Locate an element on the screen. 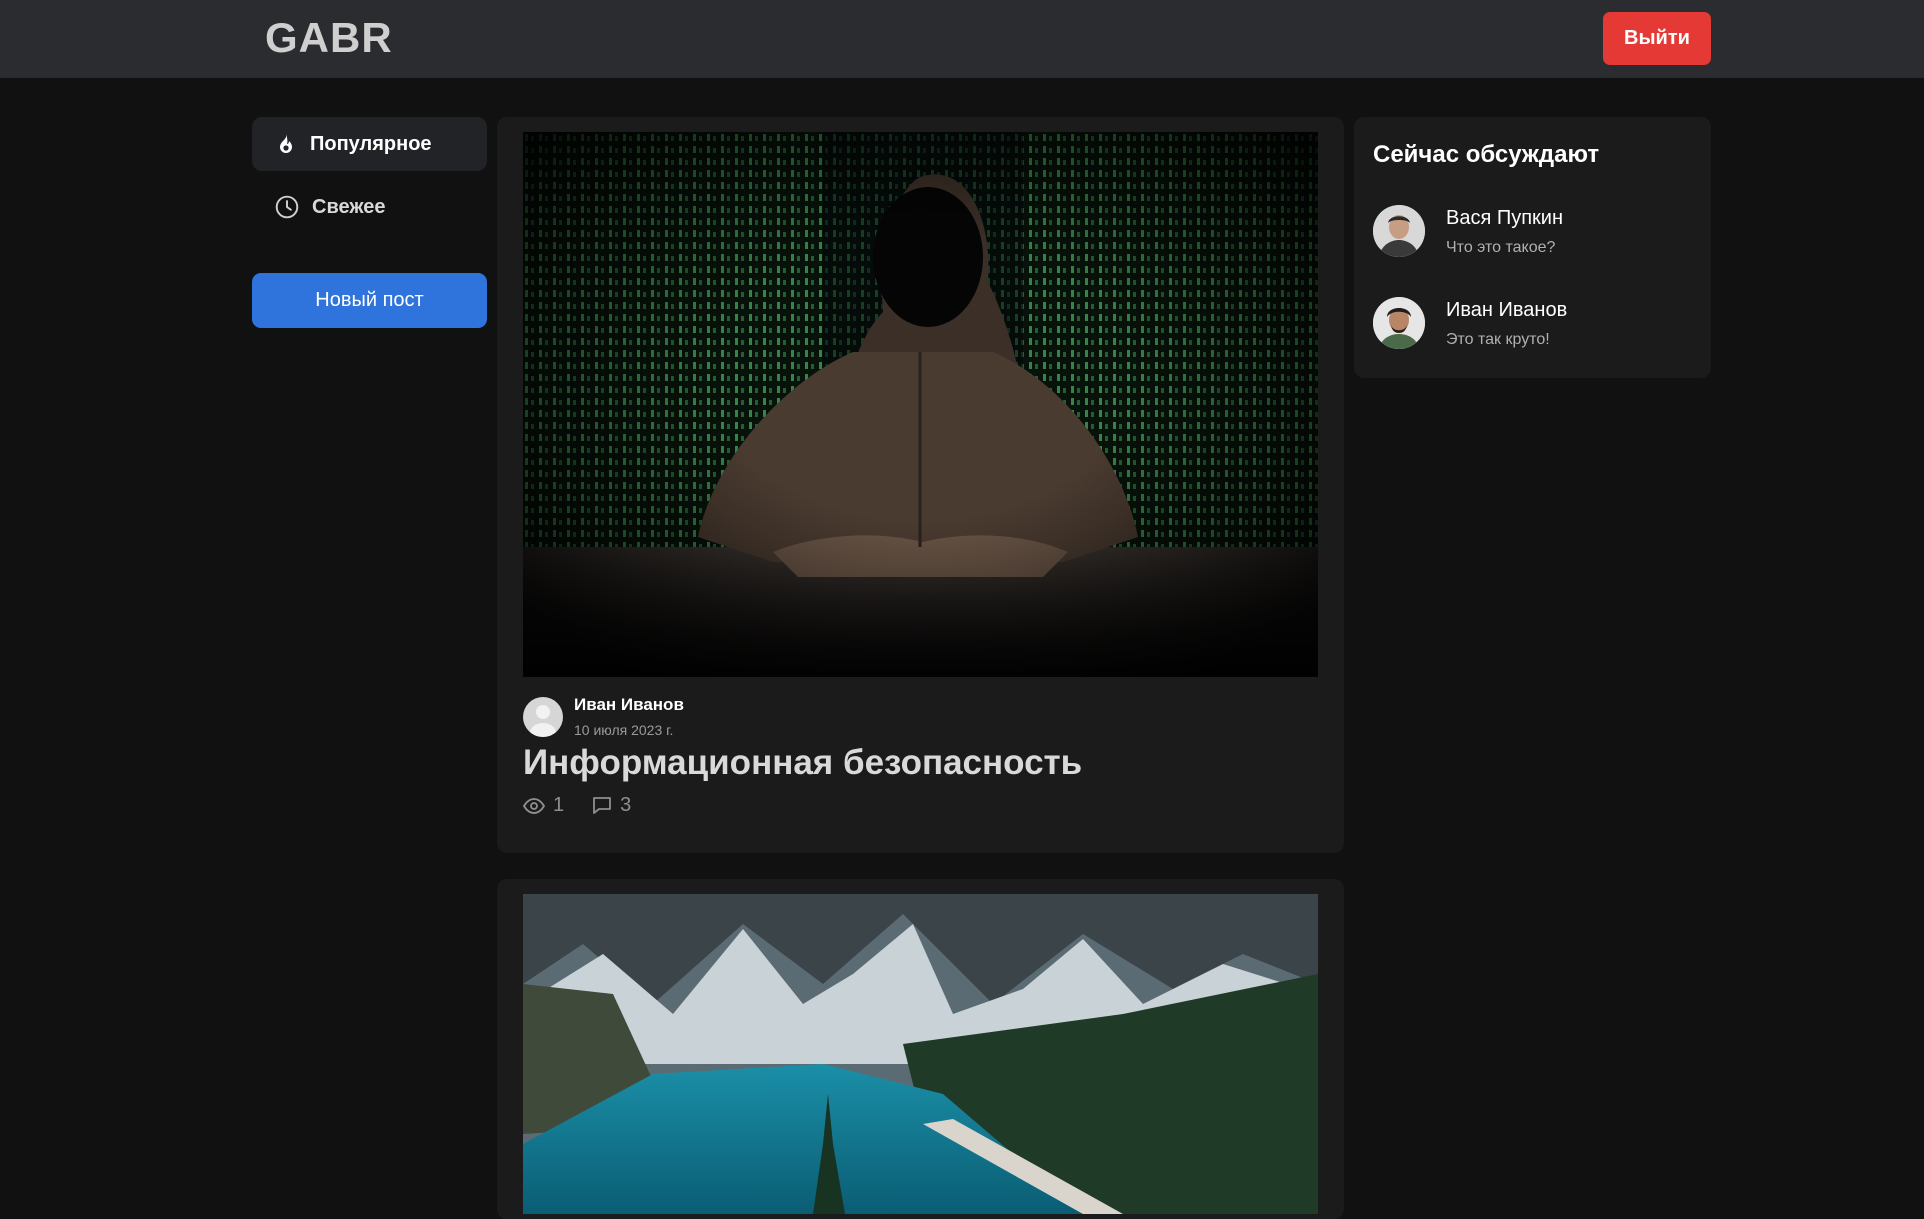  discussion-title: Сейчас обсуждают is located at coordinates (1486, 154).